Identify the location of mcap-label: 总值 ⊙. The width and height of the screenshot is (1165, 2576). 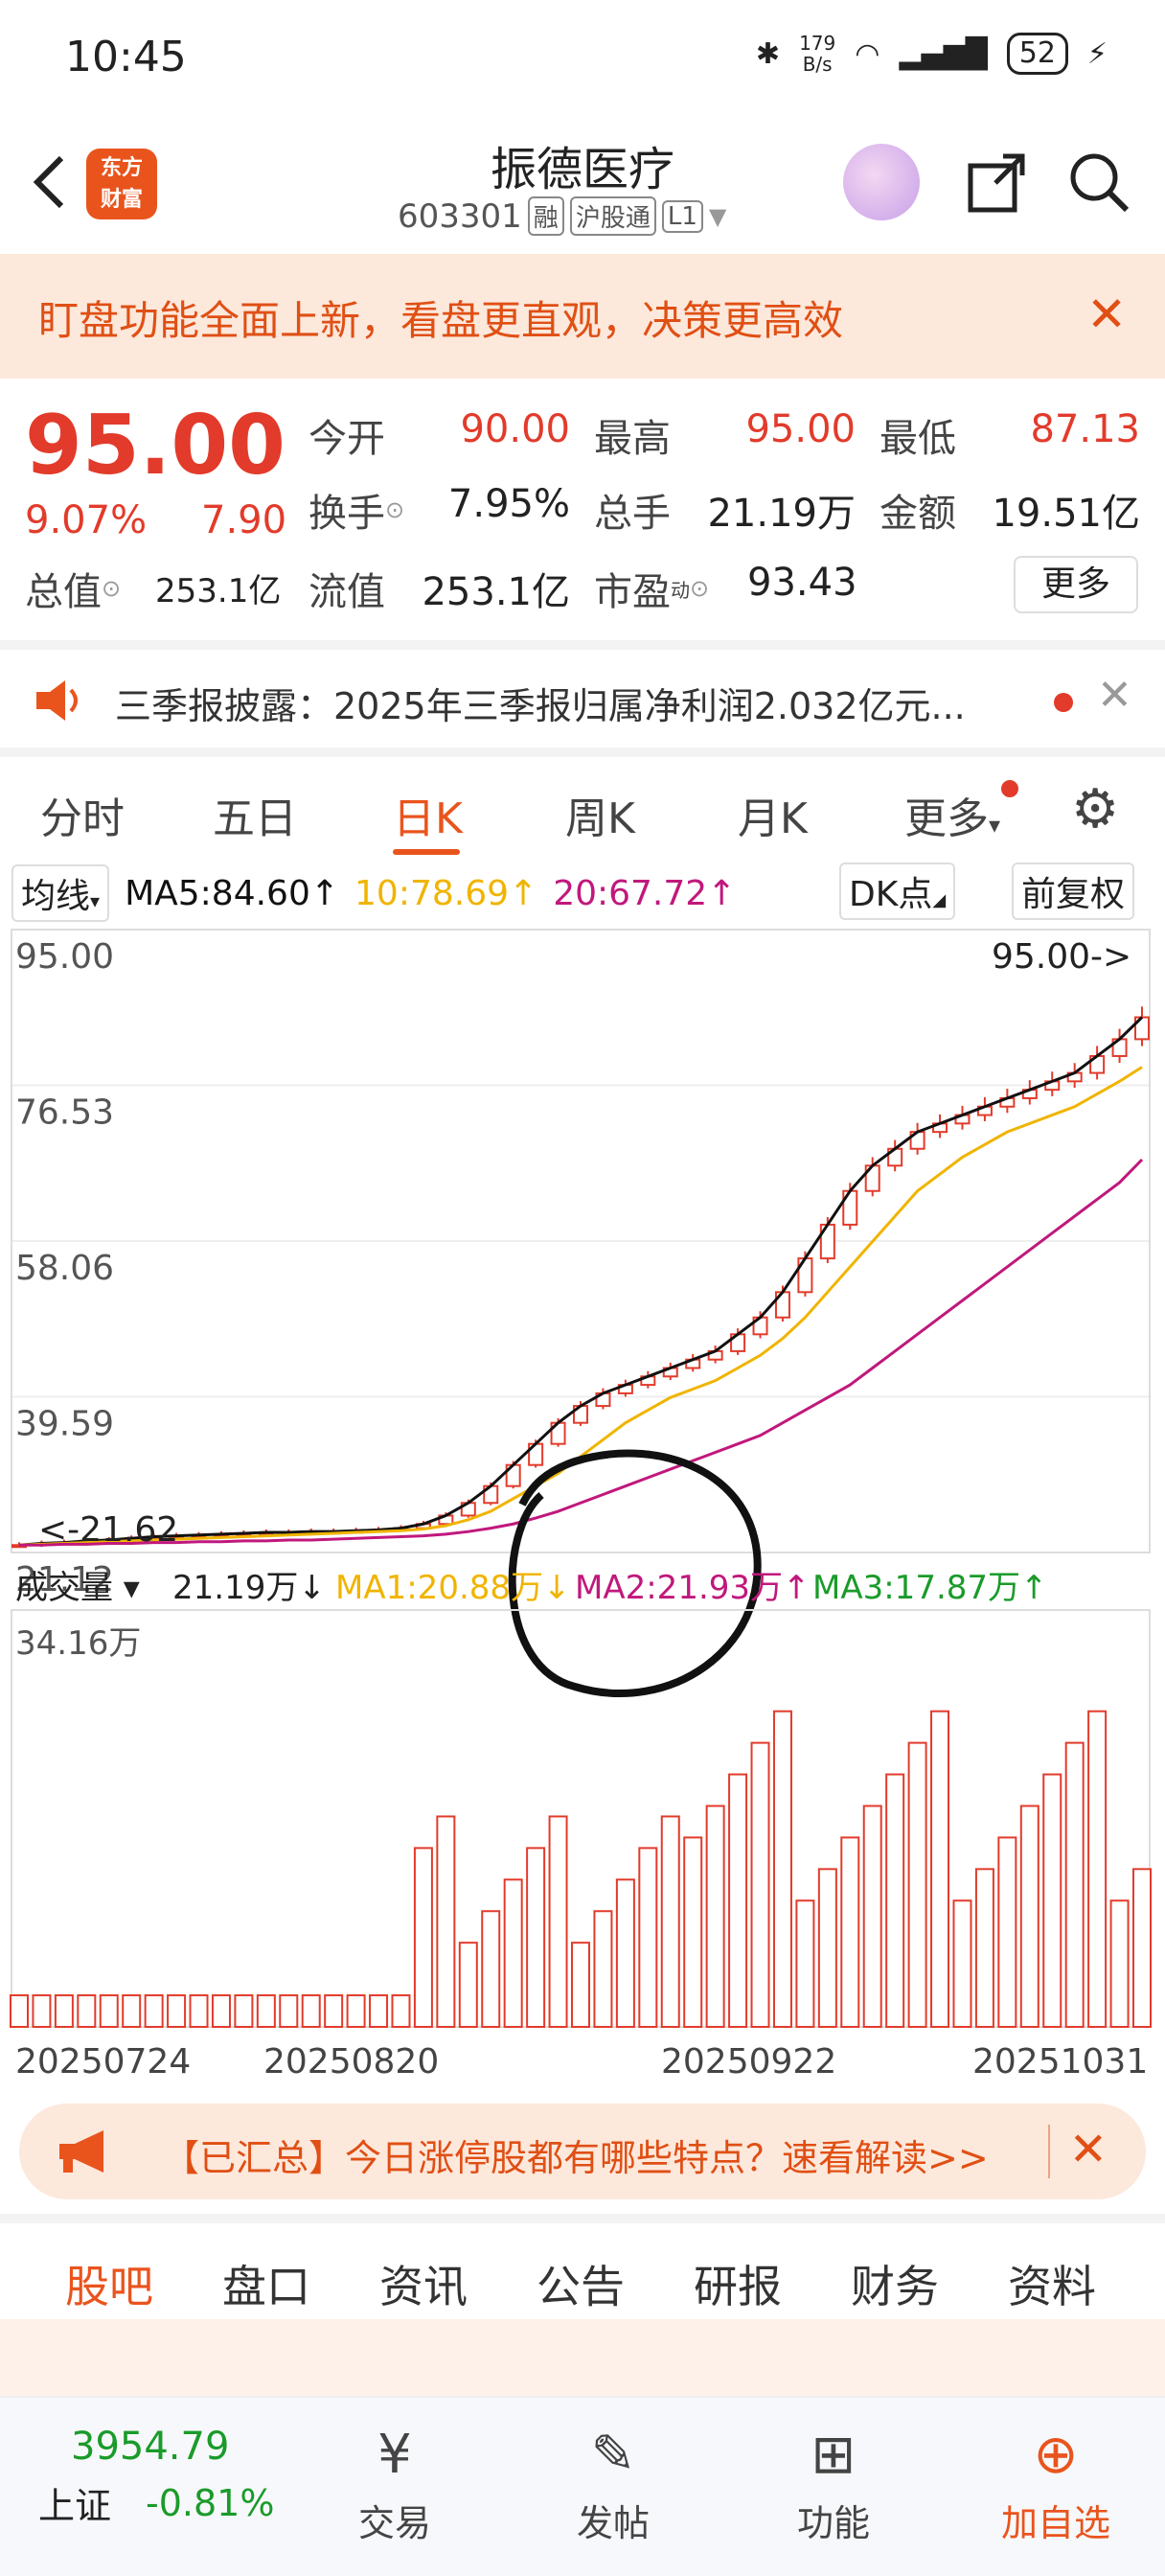
(73, 588).